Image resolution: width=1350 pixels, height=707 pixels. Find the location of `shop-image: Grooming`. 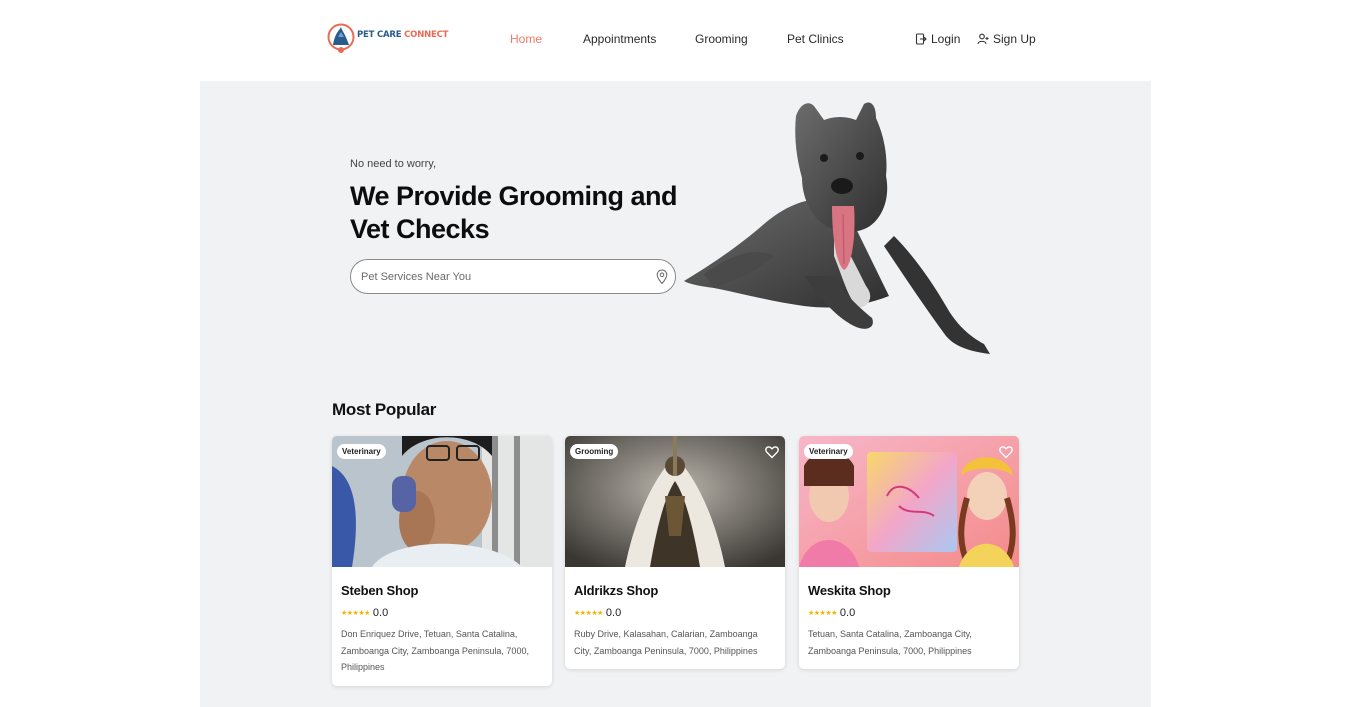

shop-image: Grooming is located at coordinates (675, 501).